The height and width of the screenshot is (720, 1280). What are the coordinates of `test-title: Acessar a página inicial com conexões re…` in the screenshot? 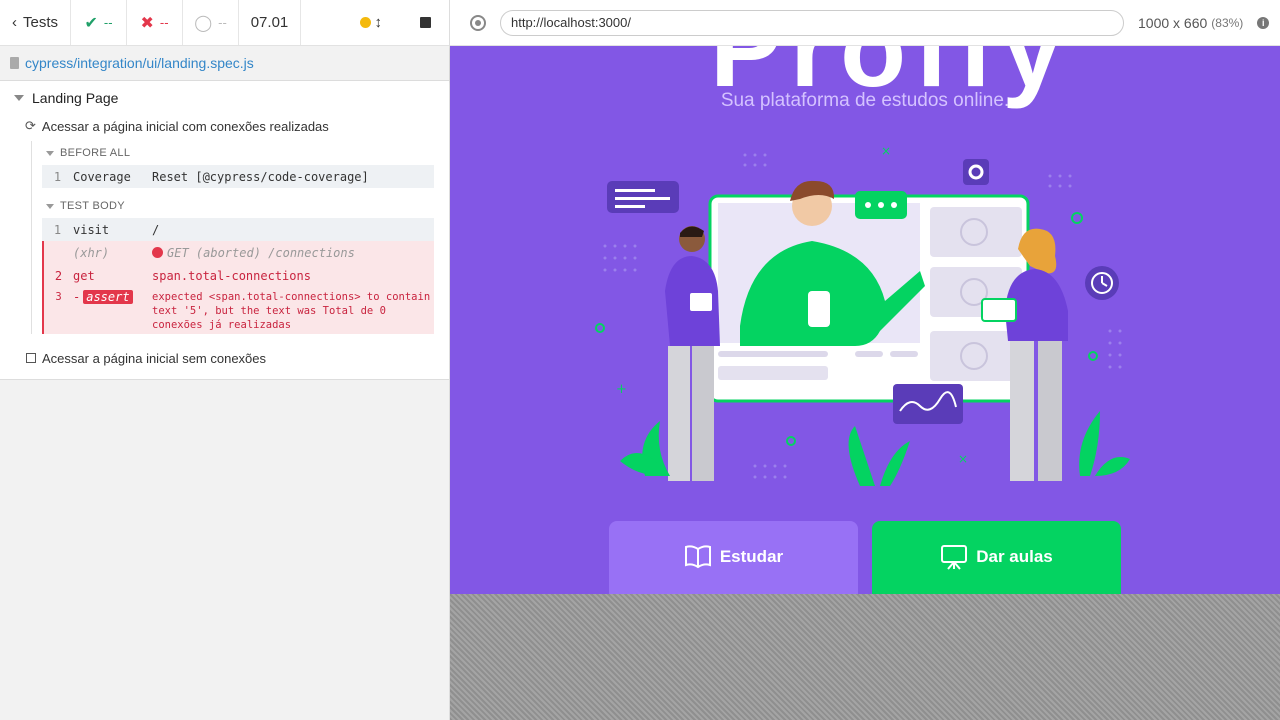 It's located at (185, 126).